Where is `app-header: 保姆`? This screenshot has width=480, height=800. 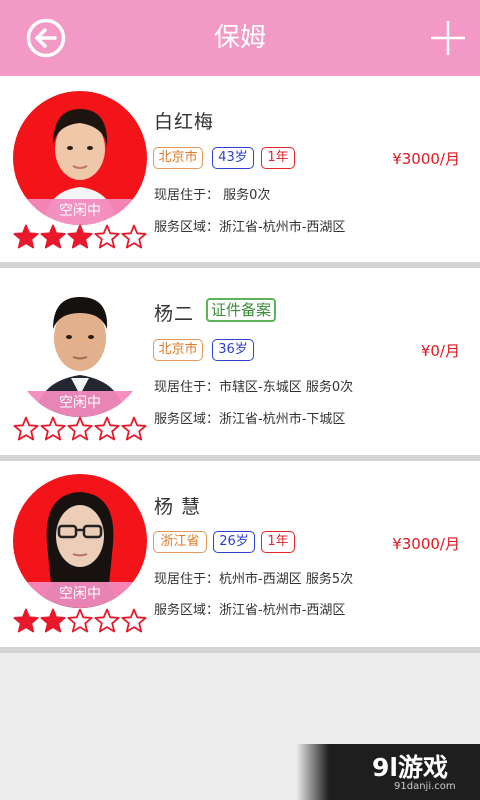 app-header: 保姆 is located at coordinates (240, 38).